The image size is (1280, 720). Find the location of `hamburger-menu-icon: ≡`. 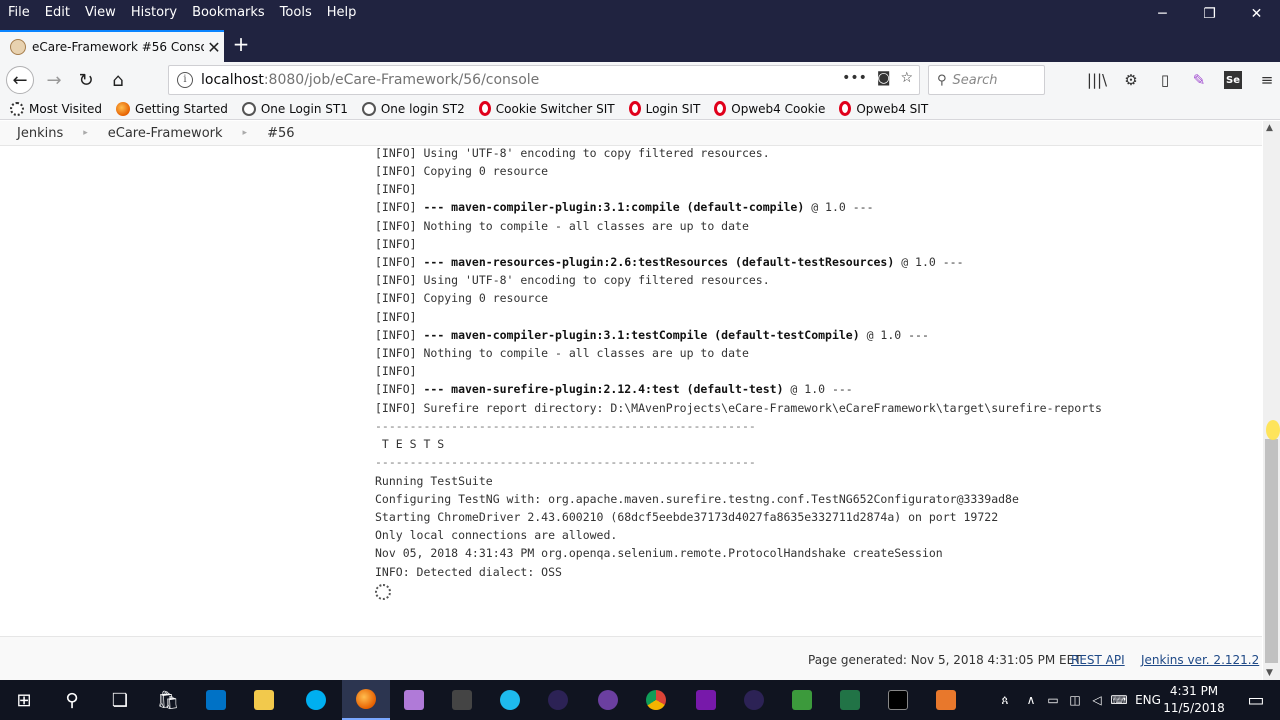

hamburger-menu-icon: ≡ is located at coordinates (1265, 80).